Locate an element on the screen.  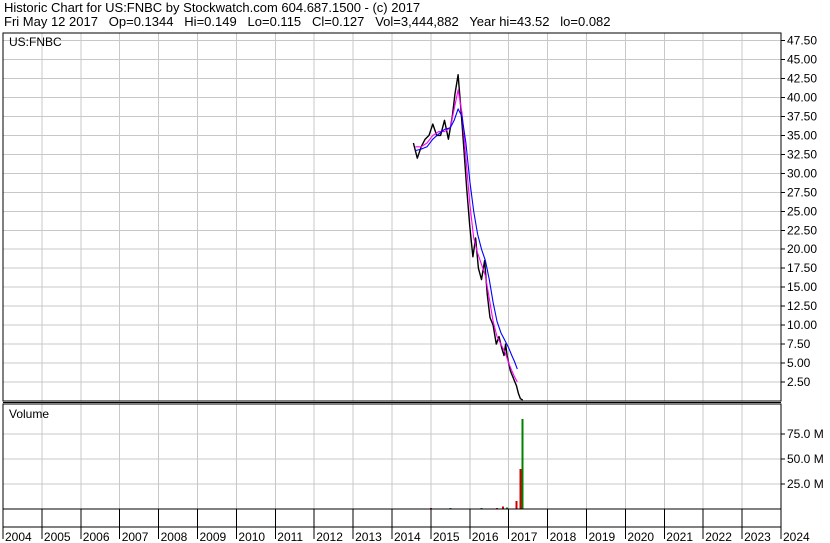
price-series is located at coordinates (468, 237).